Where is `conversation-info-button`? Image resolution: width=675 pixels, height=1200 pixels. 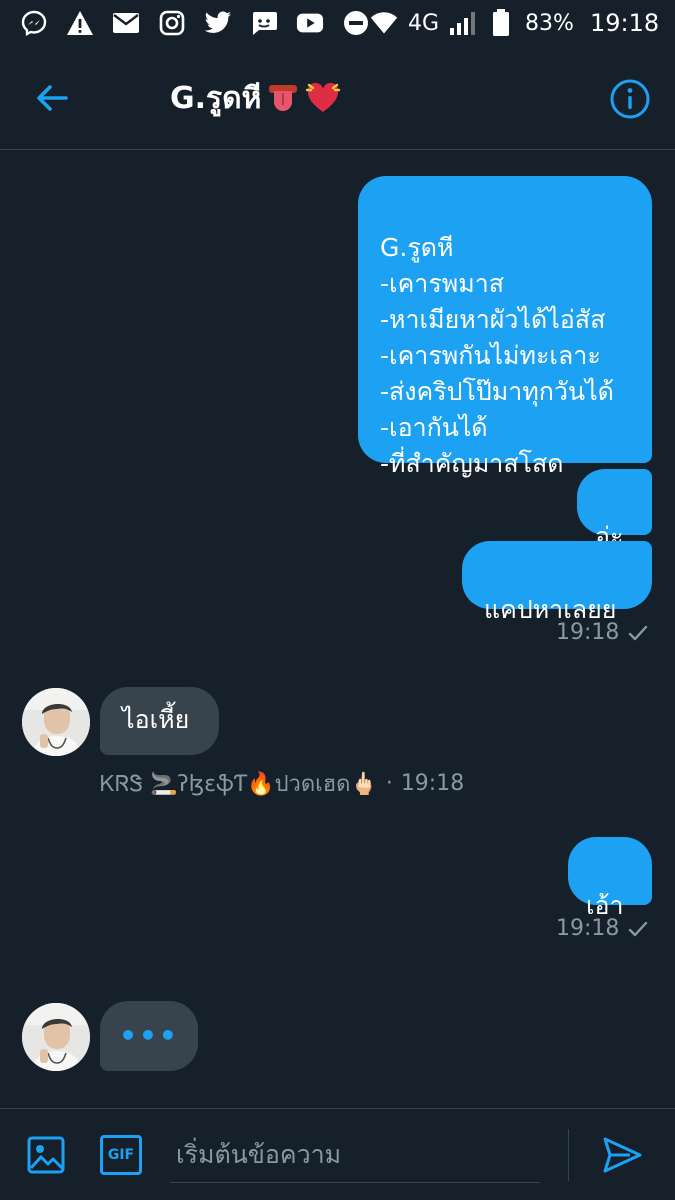
conversation-info-button is located at coordinates (630, 99).